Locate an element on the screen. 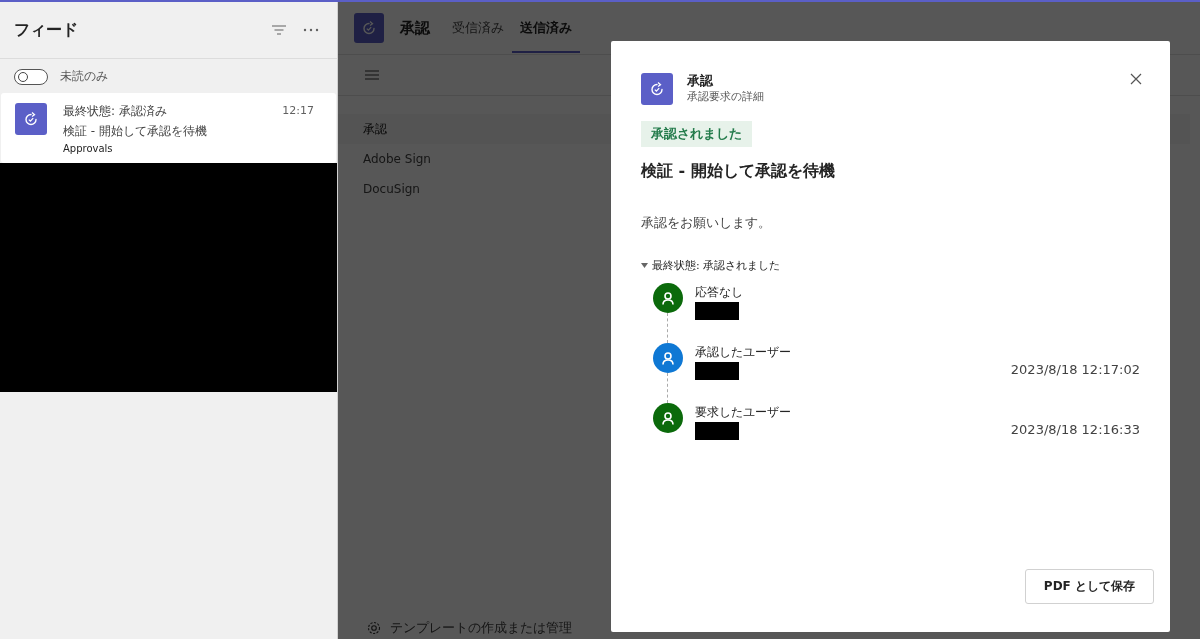 This screenshot has height=639, width=1200. app-title: 承認 is located at coordinates (415, 28).